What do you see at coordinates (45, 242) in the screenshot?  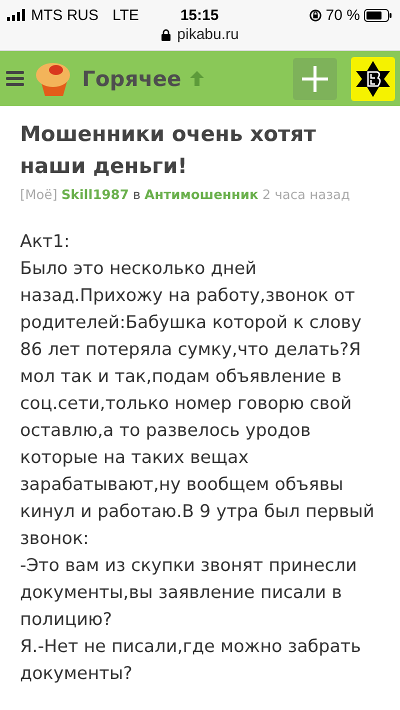 I see `post-paragraph: Акт1:` at bounding box center [45, 242].